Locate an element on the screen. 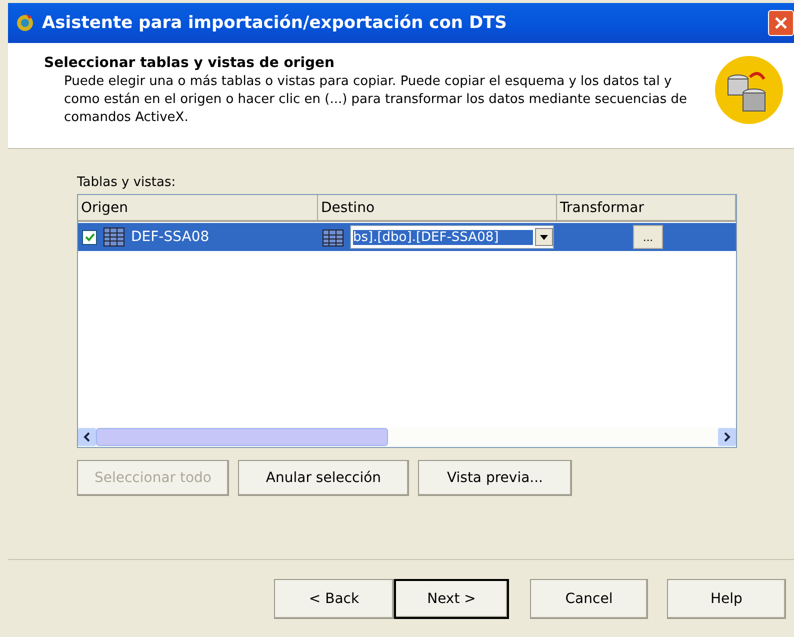  caret-icon is located at coordinates (544, 237).